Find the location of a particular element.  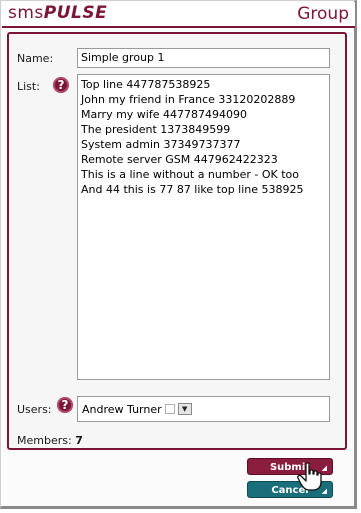

users-label: Users: is located at coordinates (34, 409).